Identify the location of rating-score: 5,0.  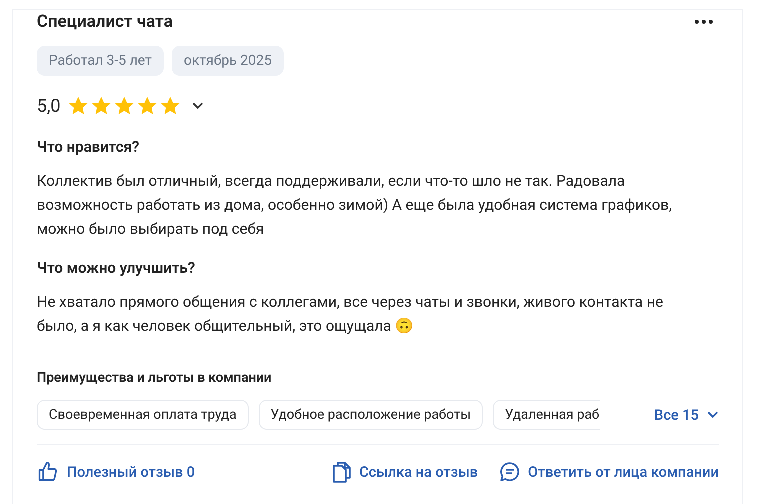
(49, 106).